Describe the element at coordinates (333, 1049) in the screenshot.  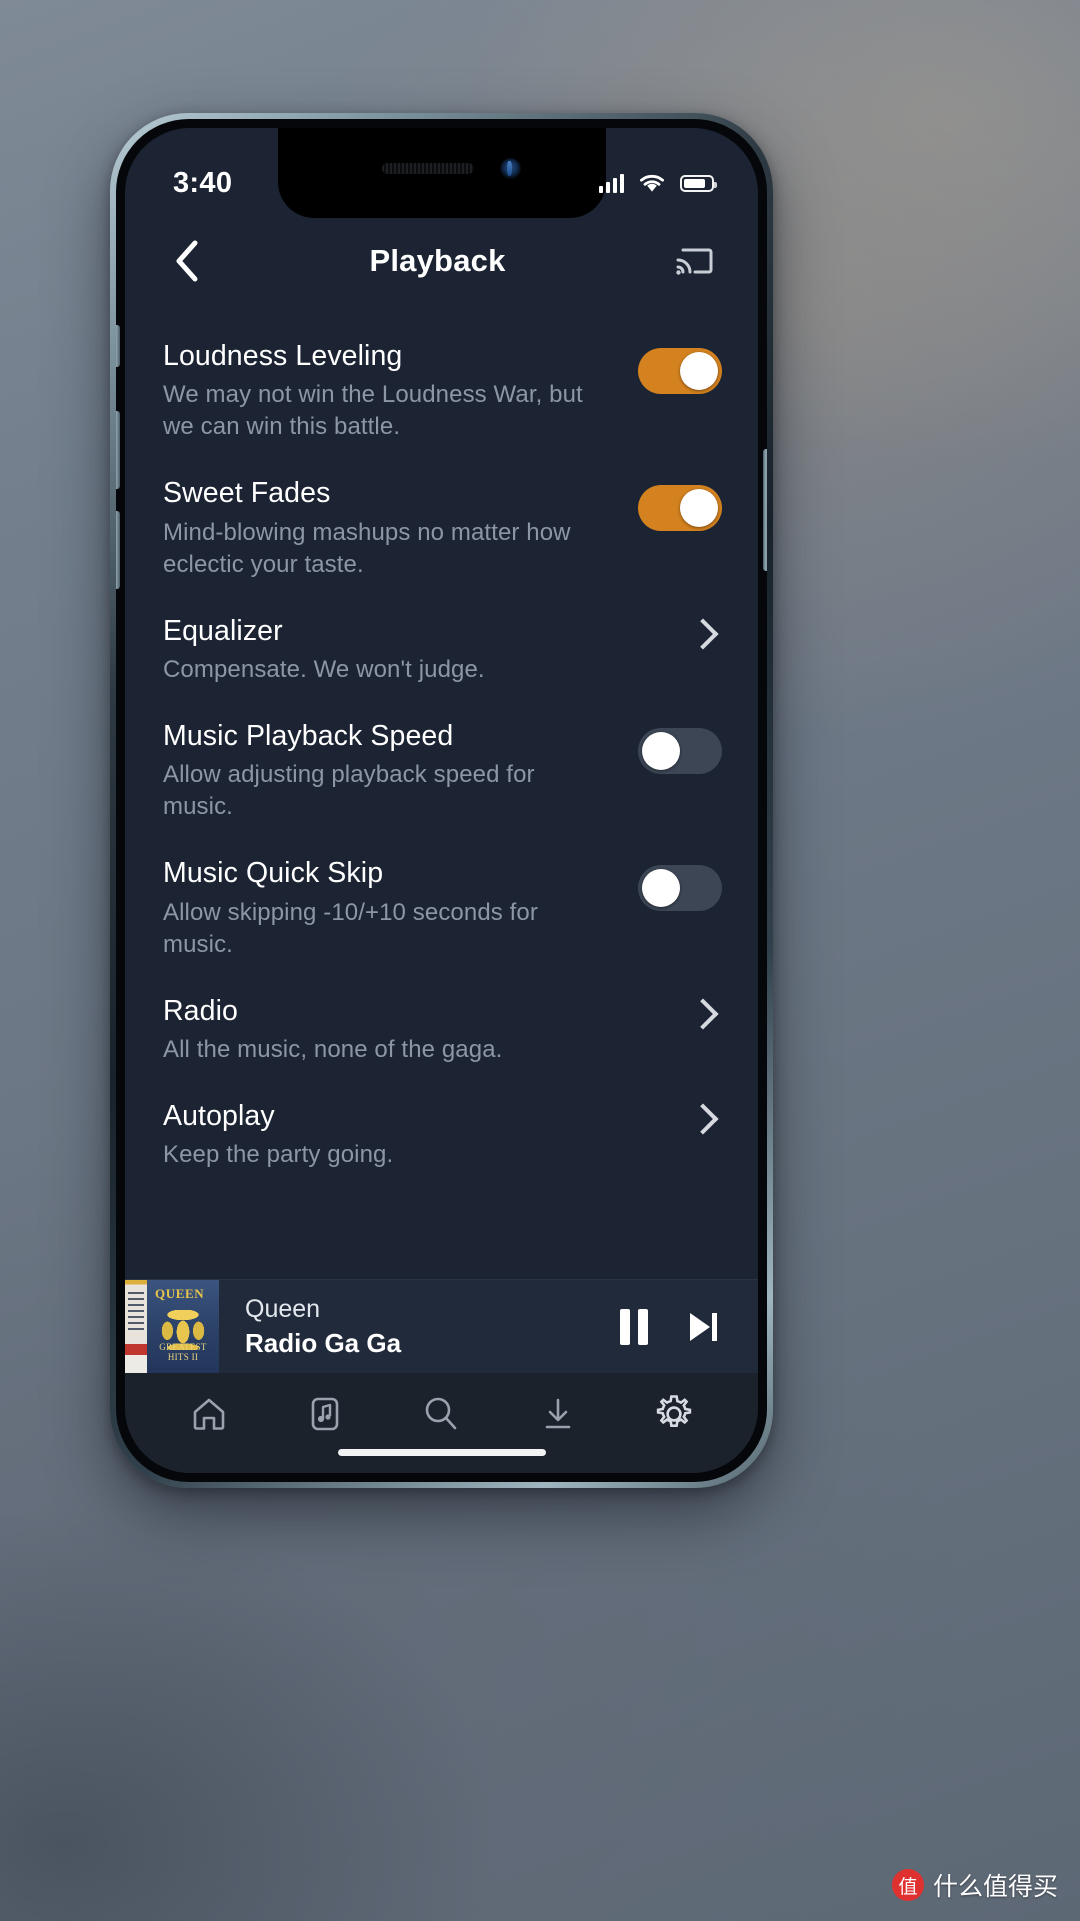
I see `setting-description: All the music, none of the gaga.` at that location.